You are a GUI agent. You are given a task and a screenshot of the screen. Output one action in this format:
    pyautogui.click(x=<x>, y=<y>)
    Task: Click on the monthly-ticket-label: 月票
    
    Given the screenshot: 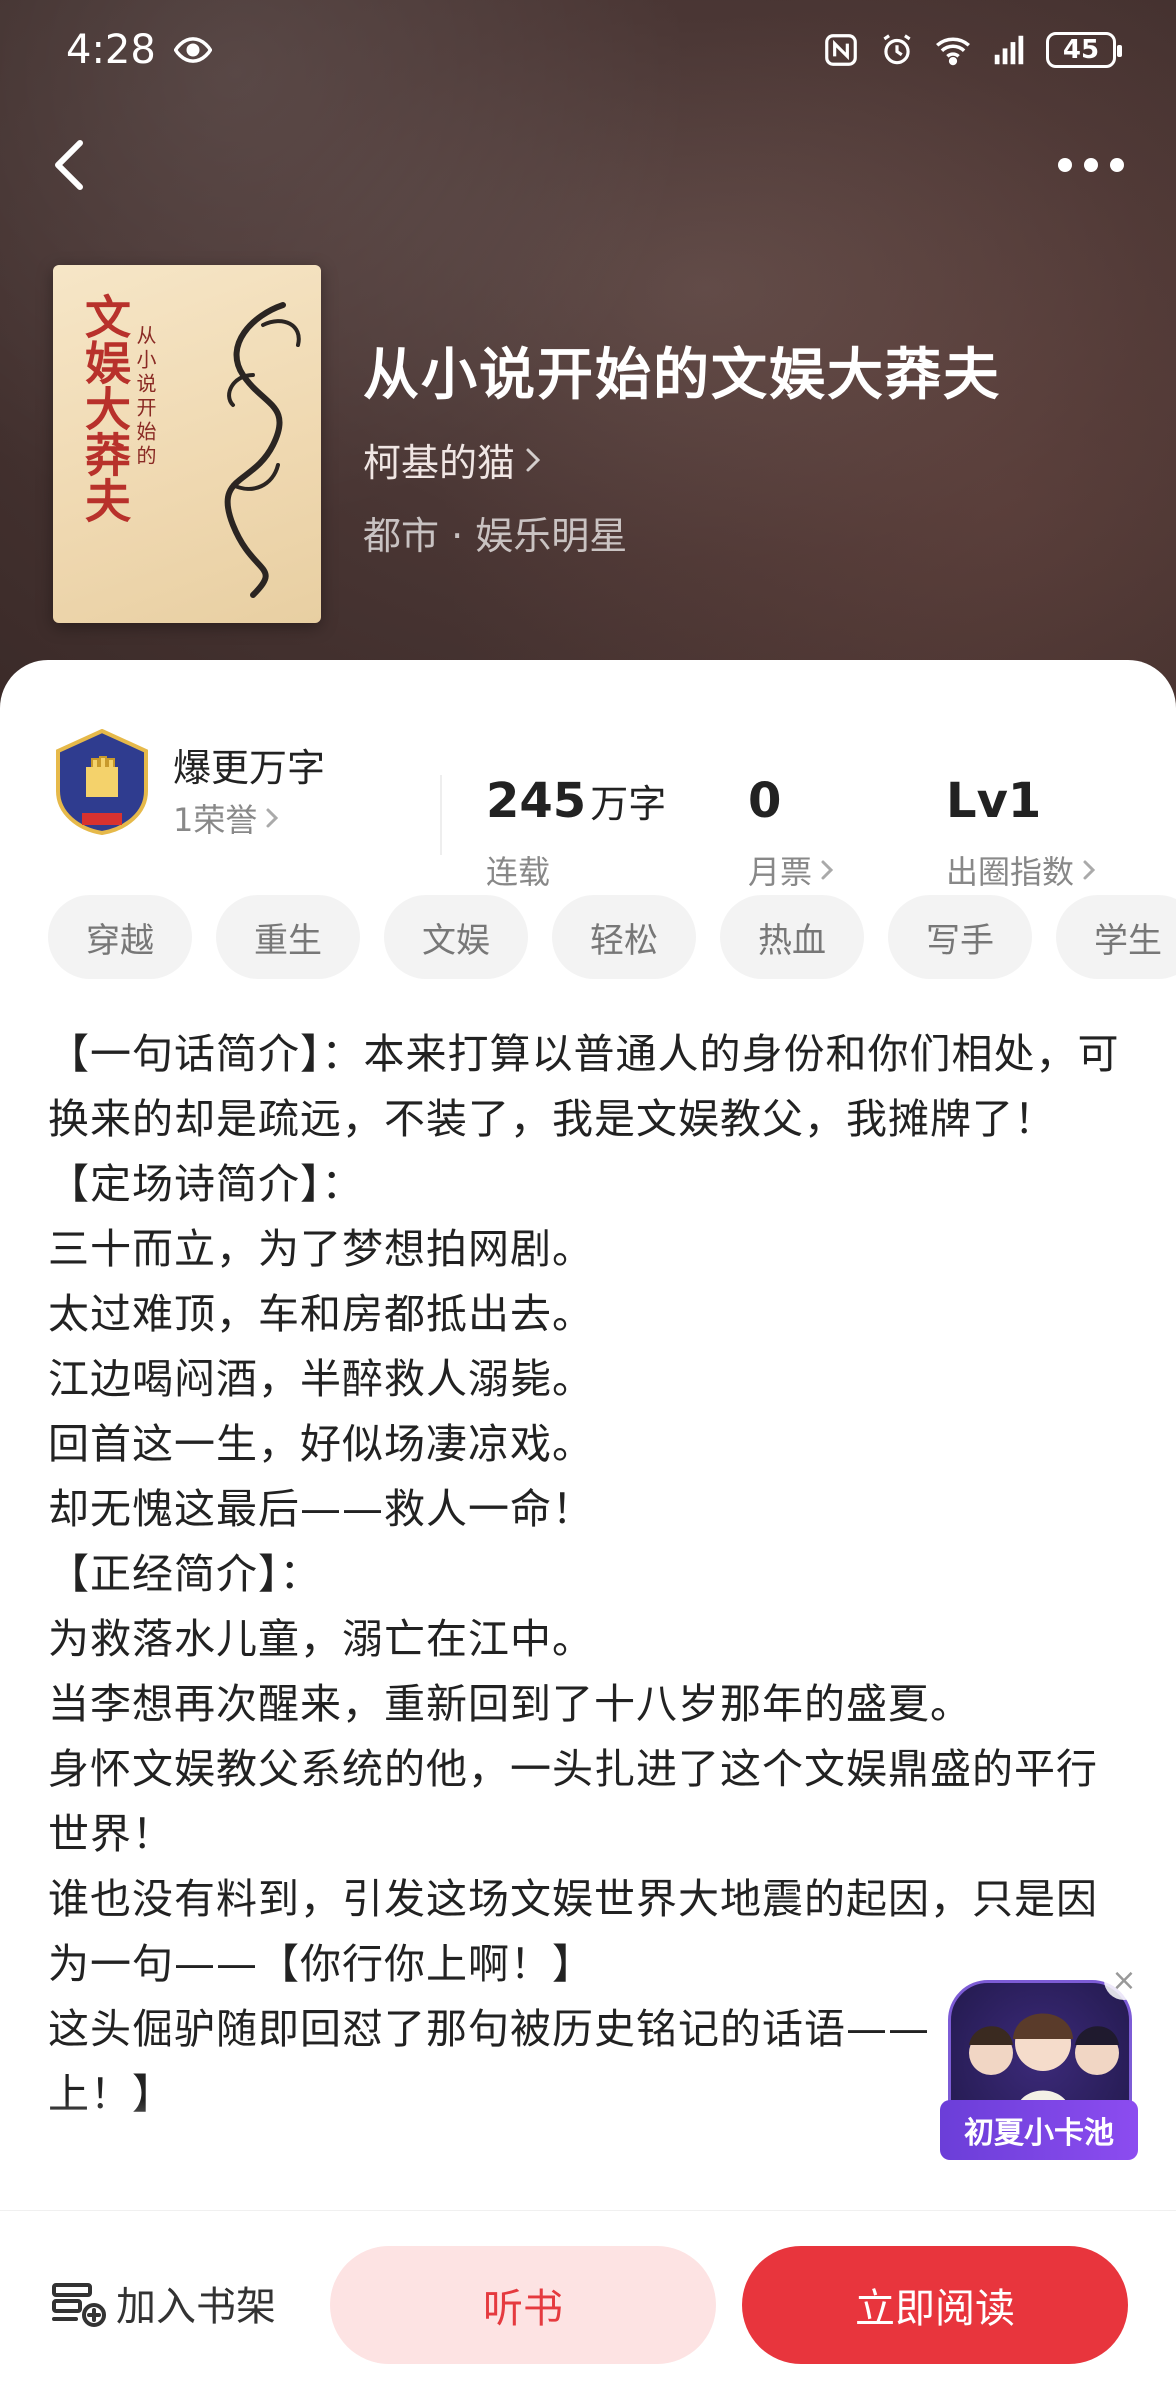 What is the action you would take?
    pyautogui.click(x=780, y=872)
    